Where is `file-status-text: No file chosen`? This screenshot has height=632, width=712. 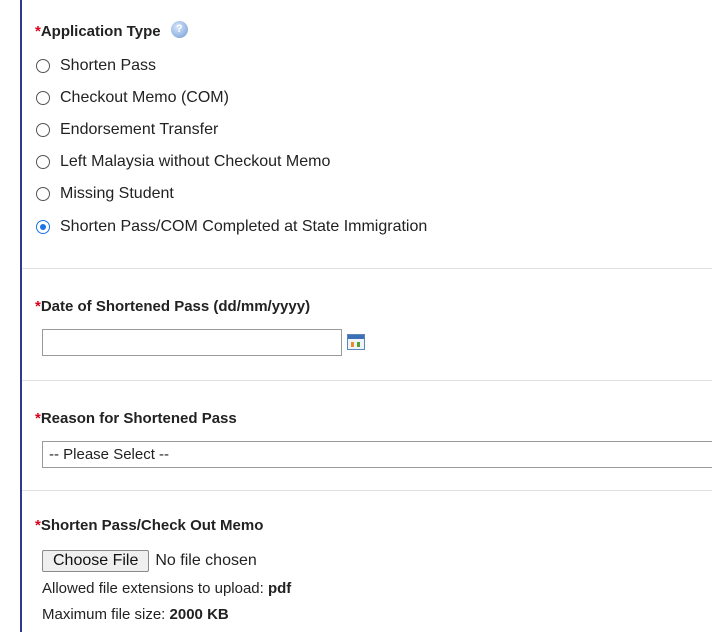
file-status-text: No file chosen is located at coordinates (206, 560).